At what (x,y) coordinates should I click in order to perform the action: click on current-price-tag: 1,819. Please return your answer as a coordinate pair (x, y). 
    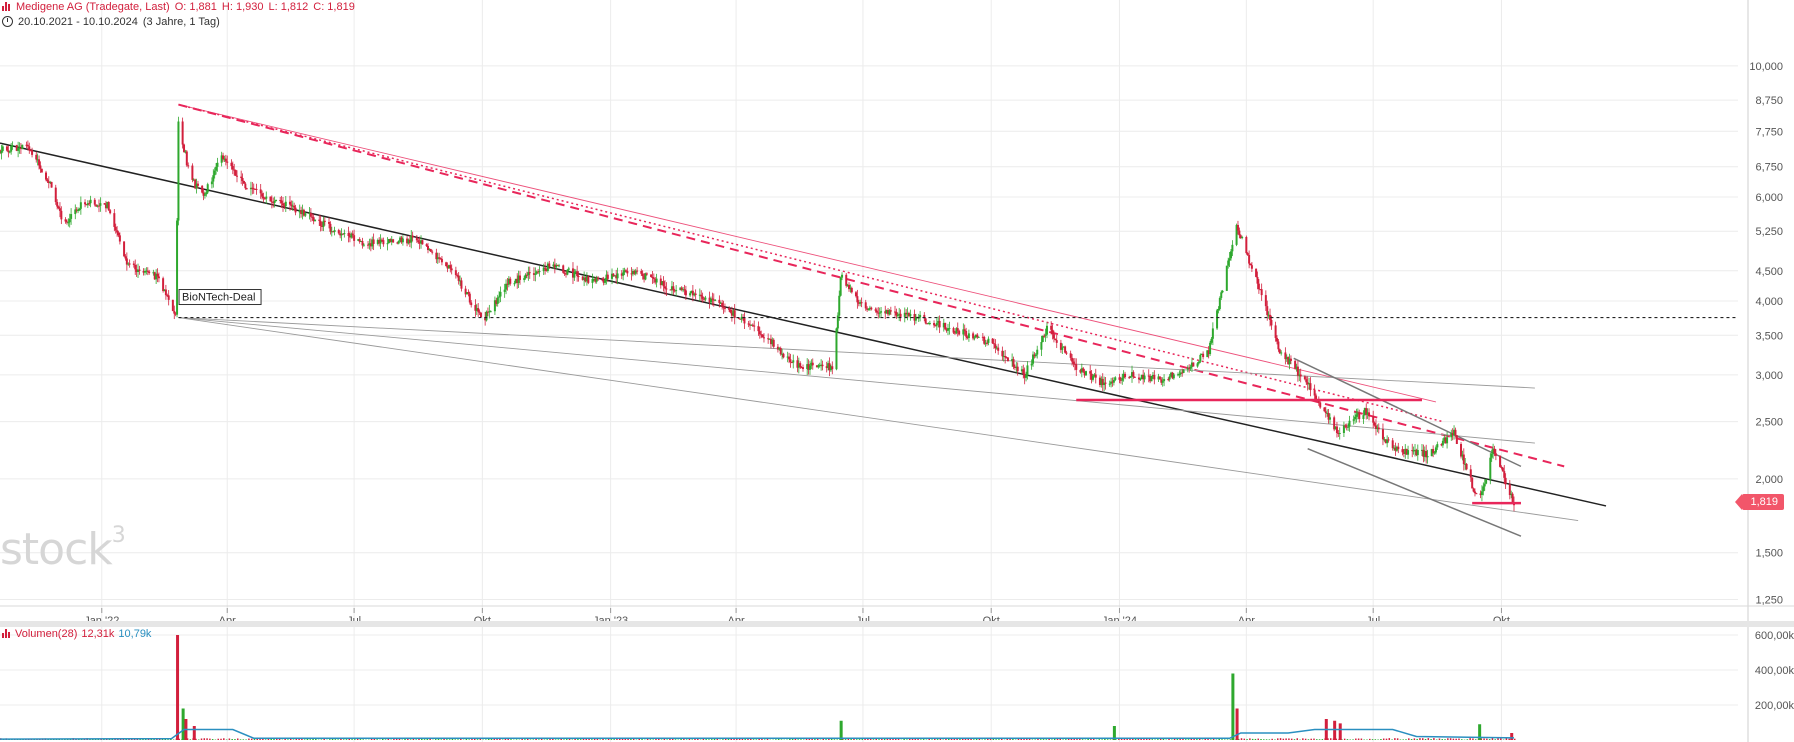
    Looking at the image, I should click on (1759, 502).